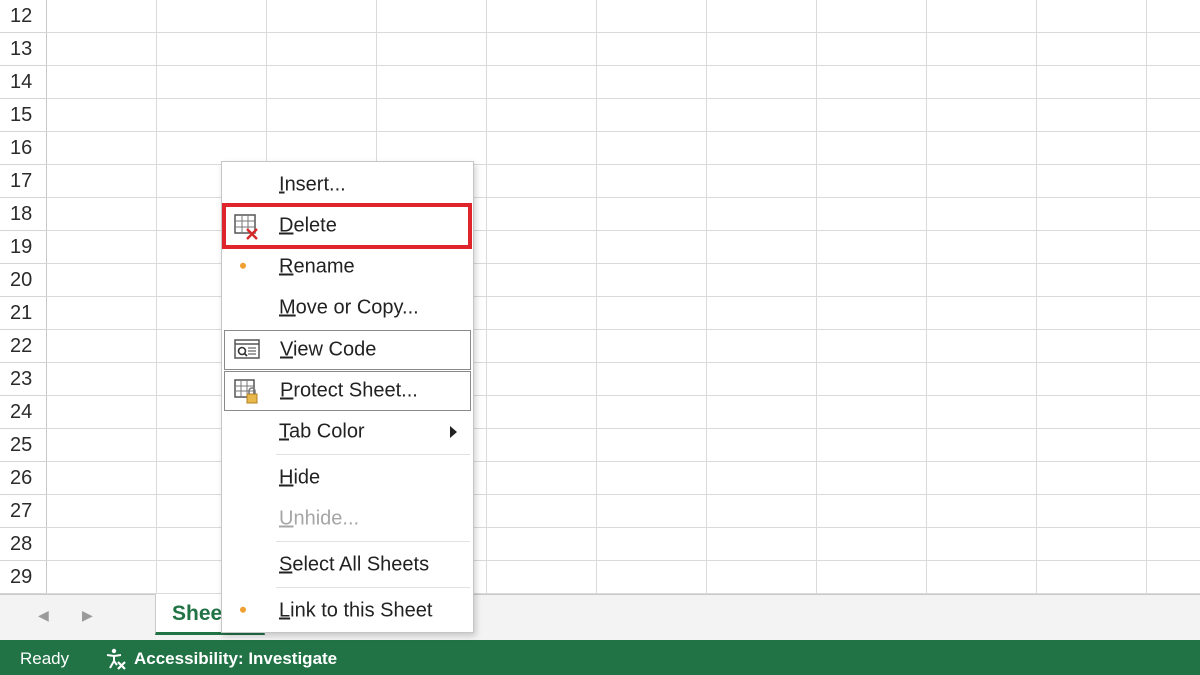 The height and width of the screenshot is (675, 1200). What do you see at coordinates (23, 181) in the screenshot?
I see `row-number: 17` at bounding box center [23, 181].